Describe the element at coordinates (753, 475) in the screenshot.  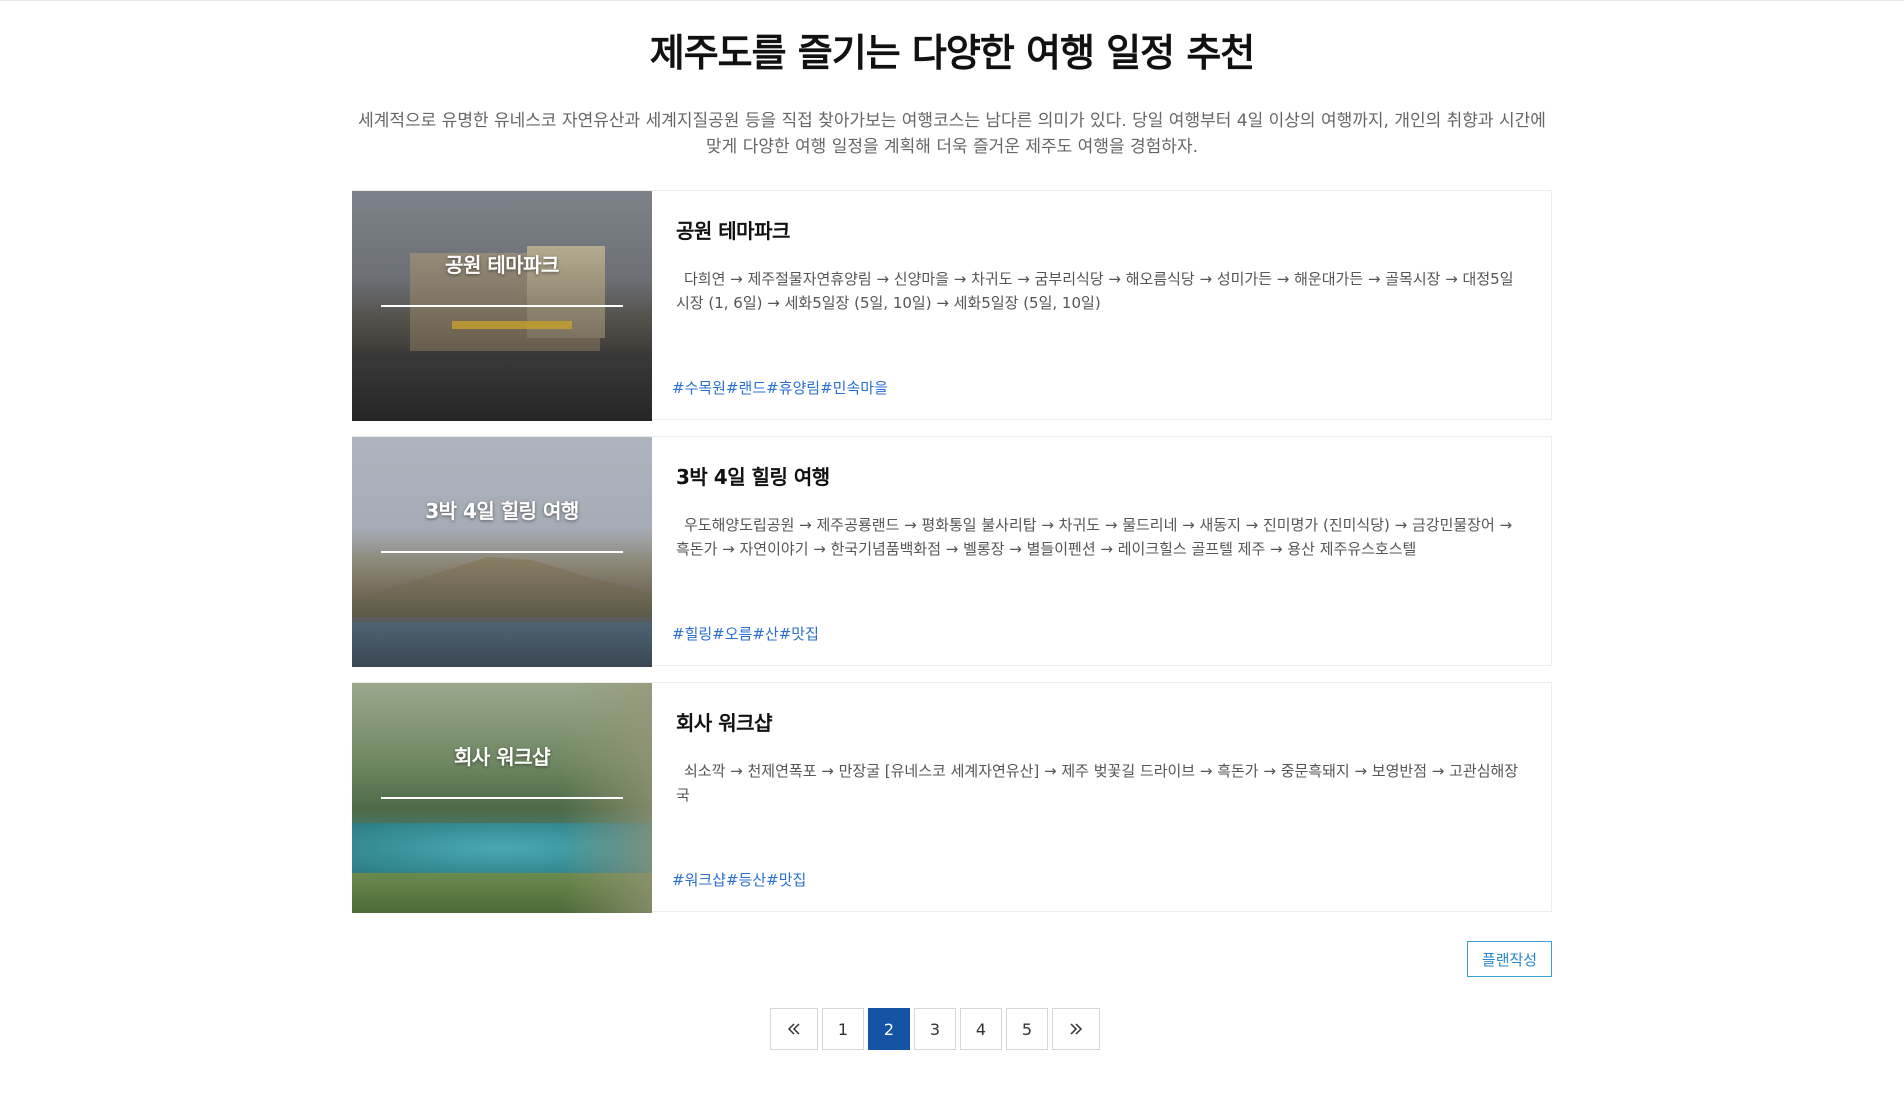
I see `course-title: 3박 4일 힐링 여행` at that location.